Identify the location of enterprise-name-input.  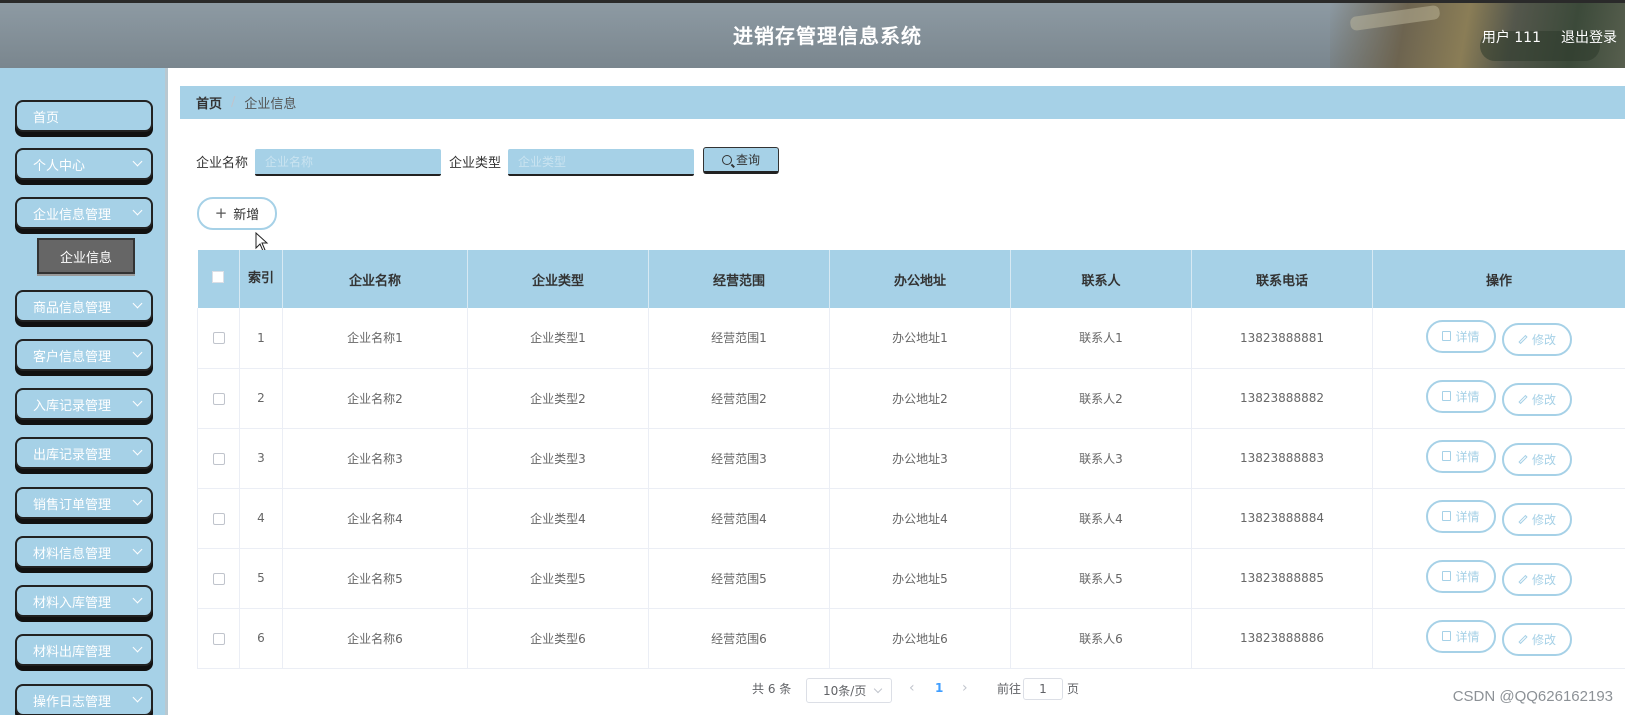
(348, 162).